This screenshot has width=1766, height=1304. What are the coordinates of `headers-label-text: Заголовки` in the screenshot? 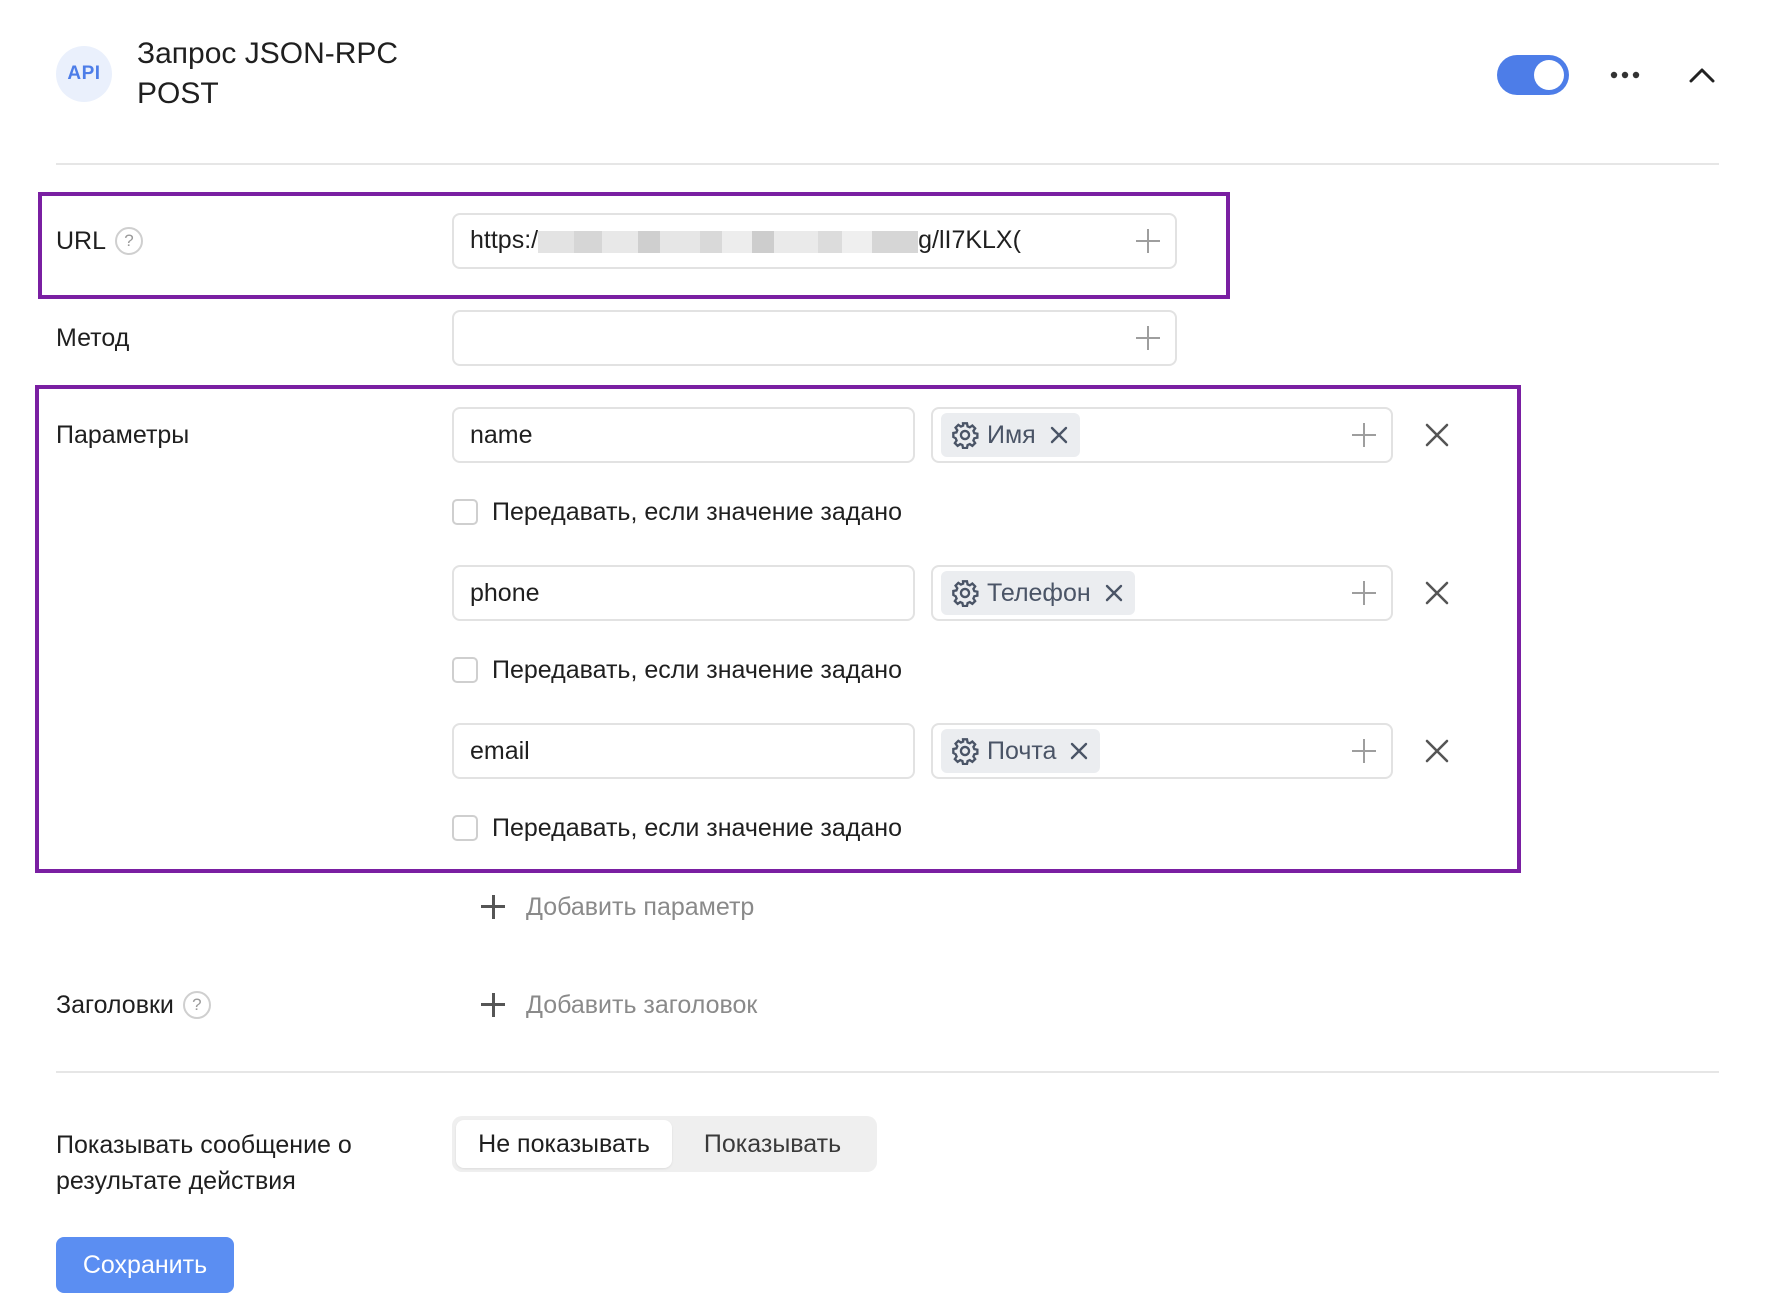 It's located at (115, 1004).